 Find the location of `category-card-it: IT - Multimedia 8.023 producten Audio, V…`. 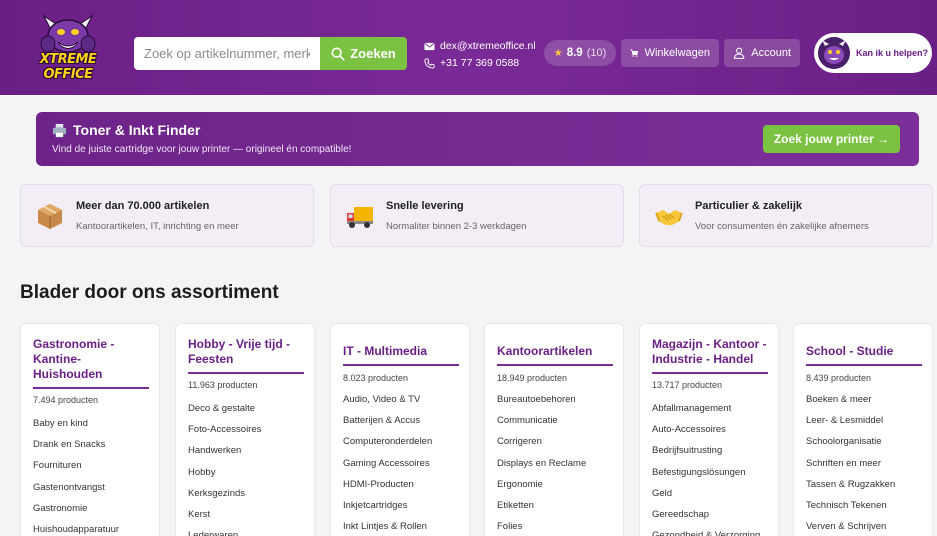

category-card-it: IT - Multimedia 8.023 producten Audio, V… is located at coordinates (400, 429).